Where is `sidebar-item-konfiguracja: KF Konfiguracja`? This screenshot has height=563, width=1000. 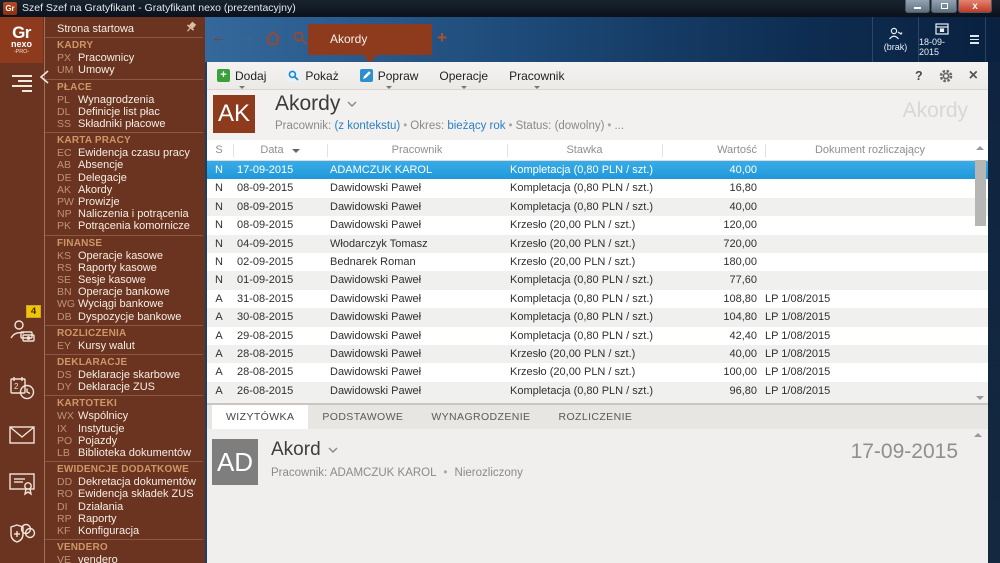 sidebar-item-konfiguracja: KF Konfiguracja is located at coordinates (130, 531).